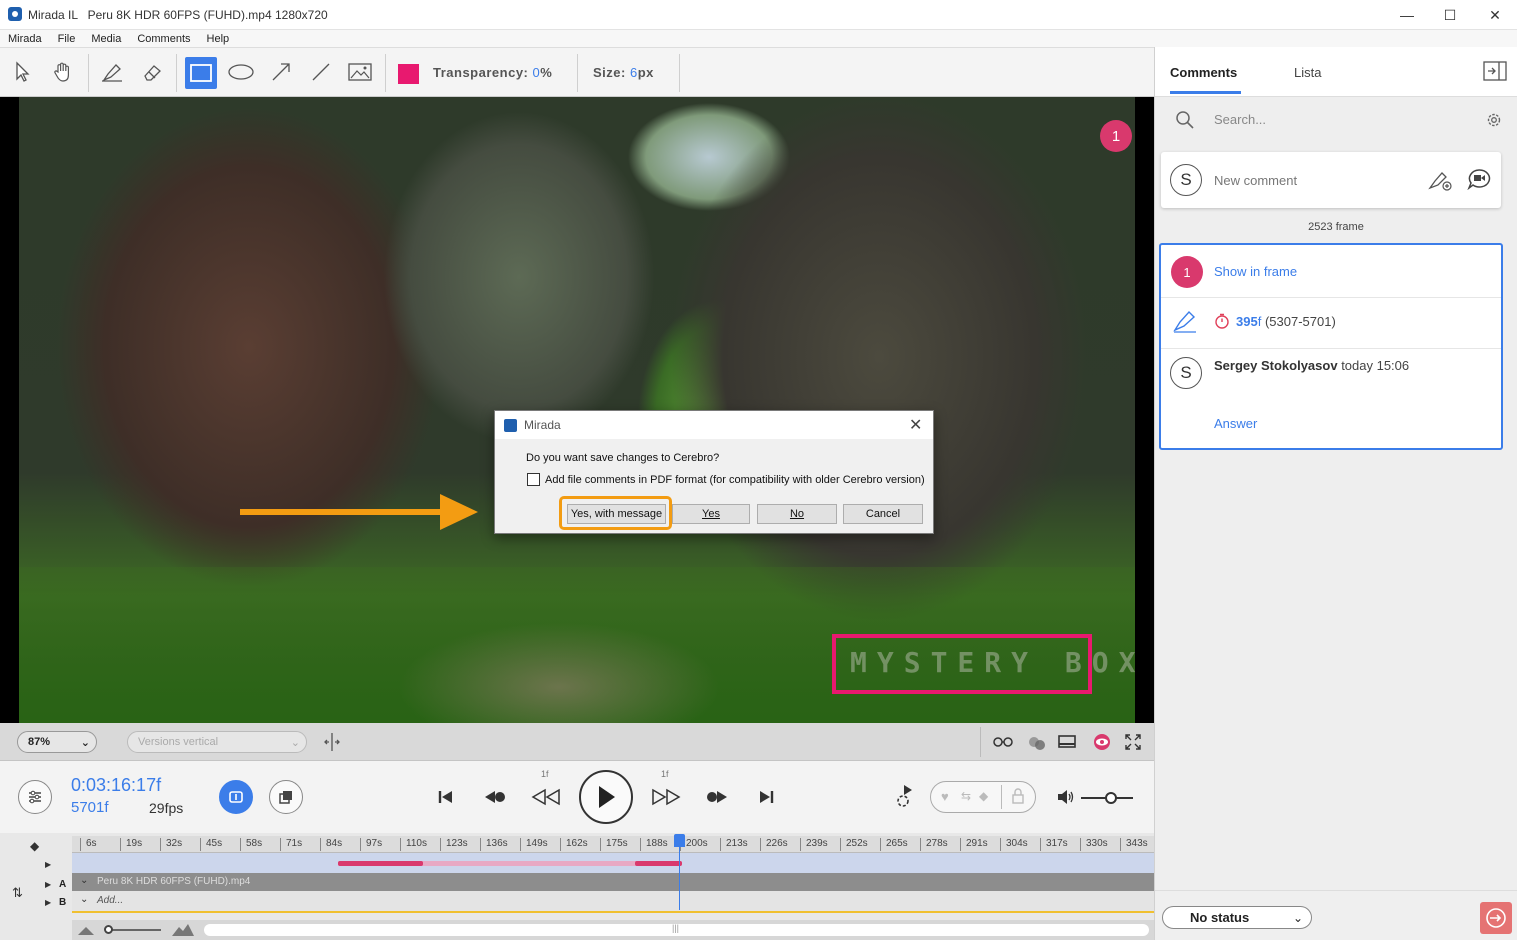 This screenshot has height=940, width=1517. What do you see at coordinates (613, 882) in the screenshot?
I see `track-a: ⌄ Peru 8K HDR 60FPS (FUHD).mp4` at bounding box center [613, 882].